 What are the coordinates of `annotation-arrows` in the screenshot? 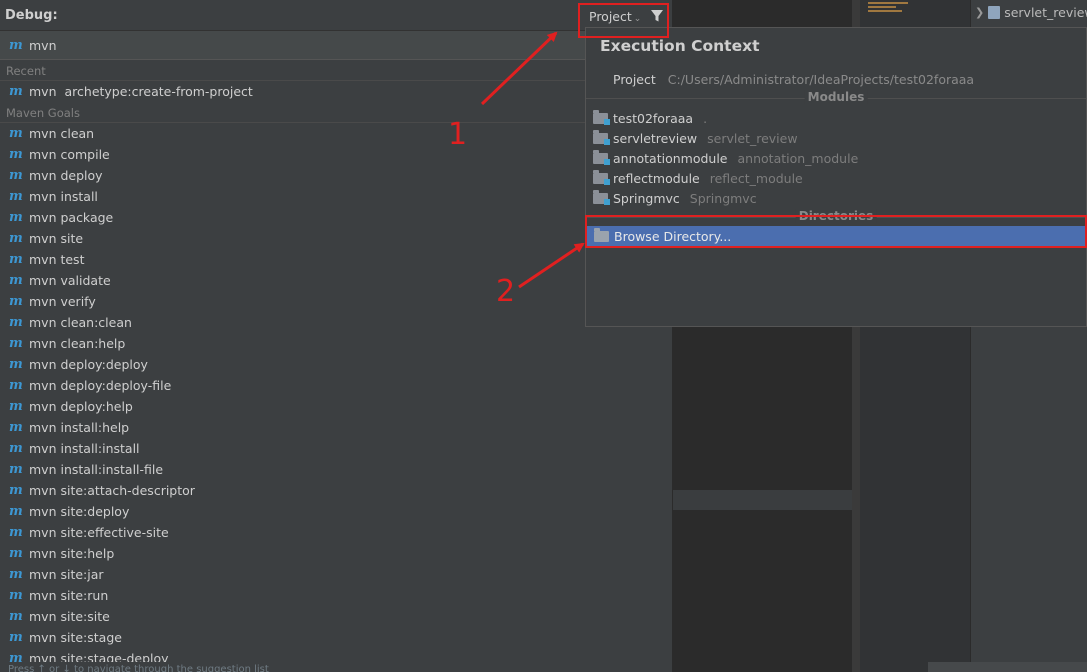 It's located at (532, 160).